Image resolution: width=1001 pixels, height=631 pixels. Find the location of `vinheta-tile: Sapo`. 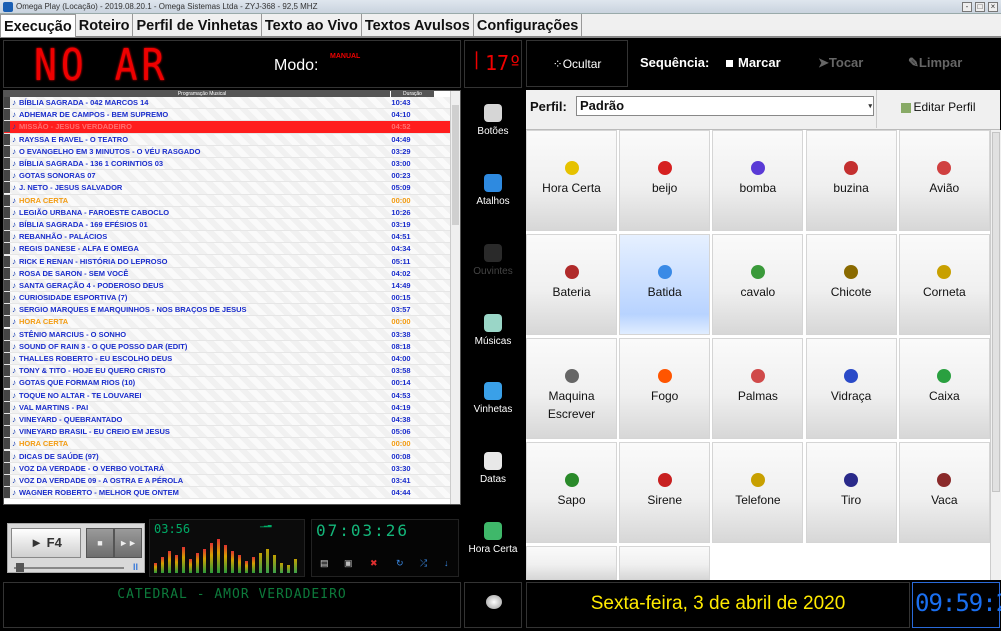

vinheta-tile: Sapo is located at coordinates (571, 492).